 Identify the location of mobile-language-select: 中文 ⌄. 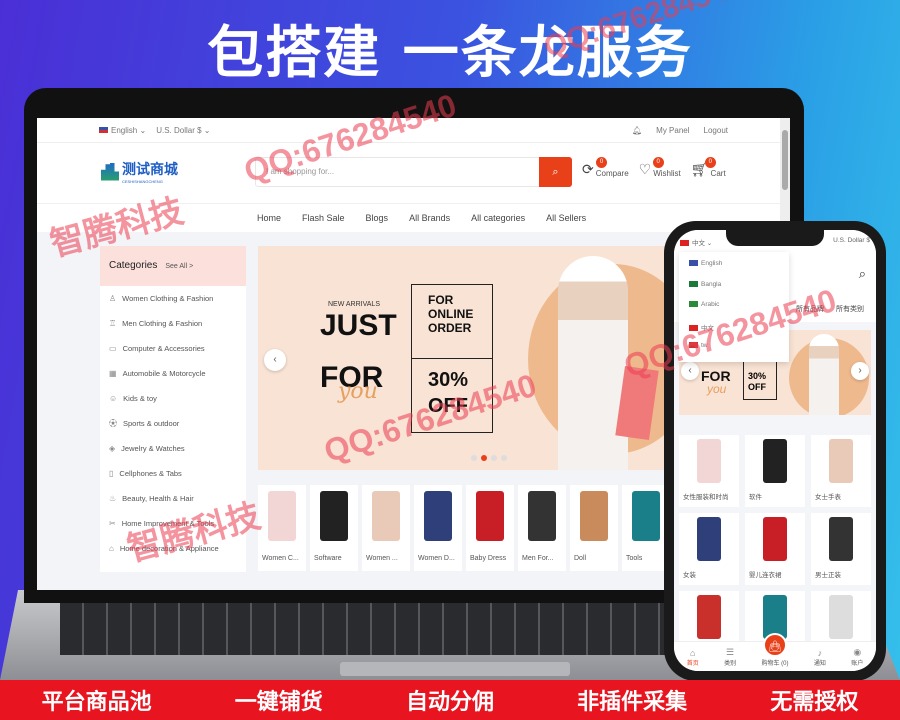
(696, 242).